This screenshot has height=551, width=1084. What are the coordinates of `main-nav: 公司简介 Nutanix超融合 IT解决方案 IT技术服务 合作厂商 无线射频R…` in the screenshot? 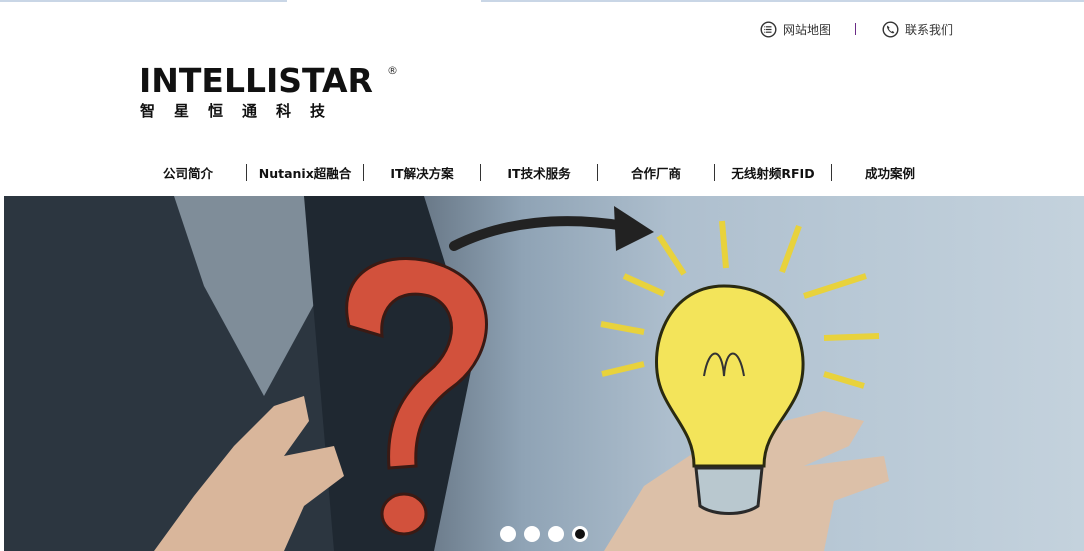 It's located at (539, 172).